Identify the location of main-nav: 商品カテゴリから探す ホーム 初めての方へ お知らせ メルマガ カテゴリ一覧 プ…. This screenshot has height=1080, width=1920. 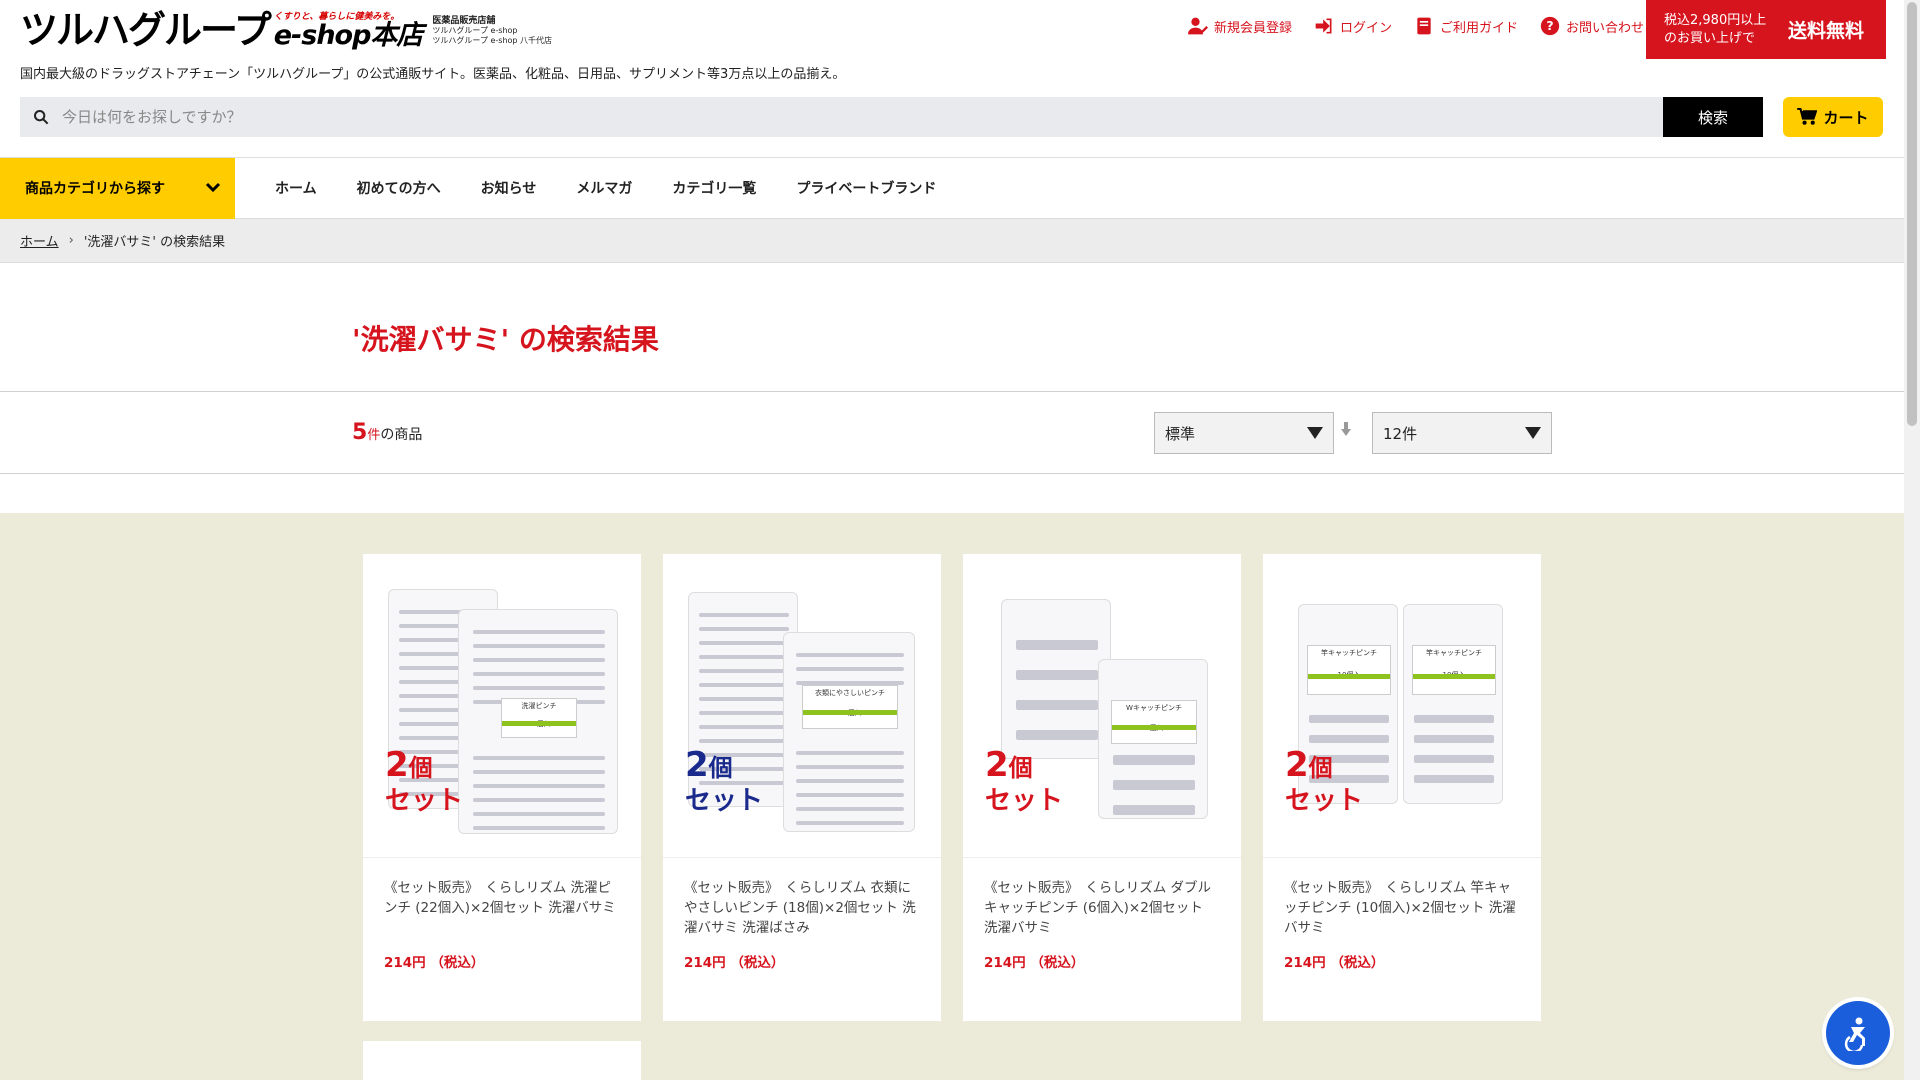
(952, 188).